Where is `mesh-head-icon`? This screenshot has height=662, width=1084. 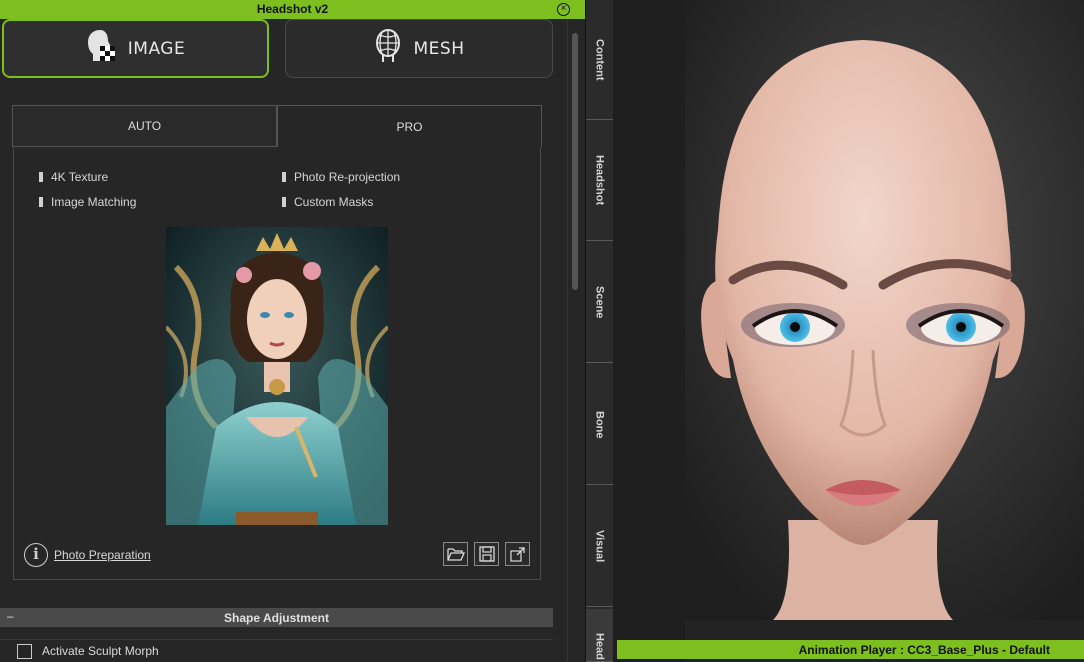 mesh-head-icon is located at coordinates (389, 48).